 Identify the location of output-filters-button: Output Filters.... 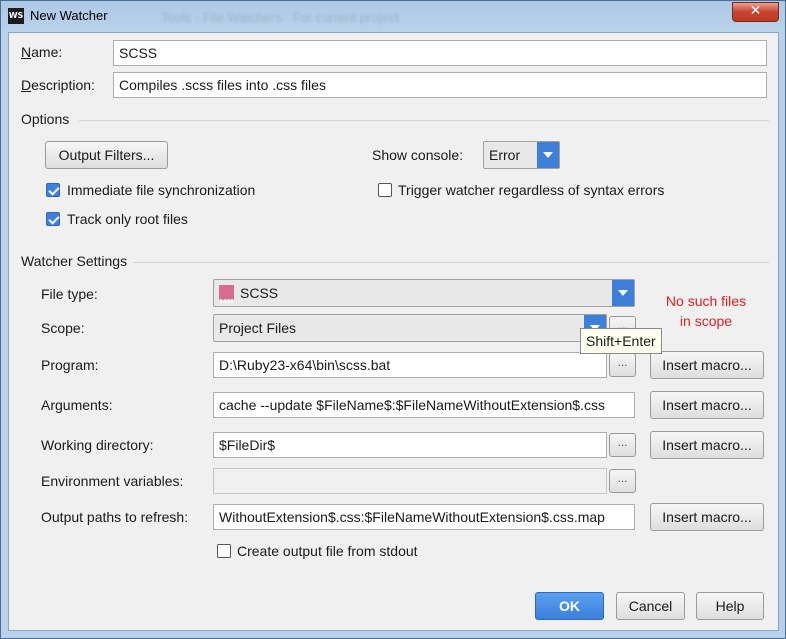
(106, 155).